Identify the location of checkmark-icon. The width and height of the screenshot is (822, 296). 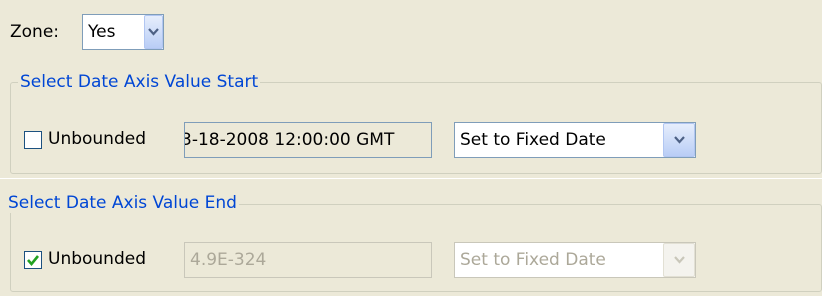
(33, 260).